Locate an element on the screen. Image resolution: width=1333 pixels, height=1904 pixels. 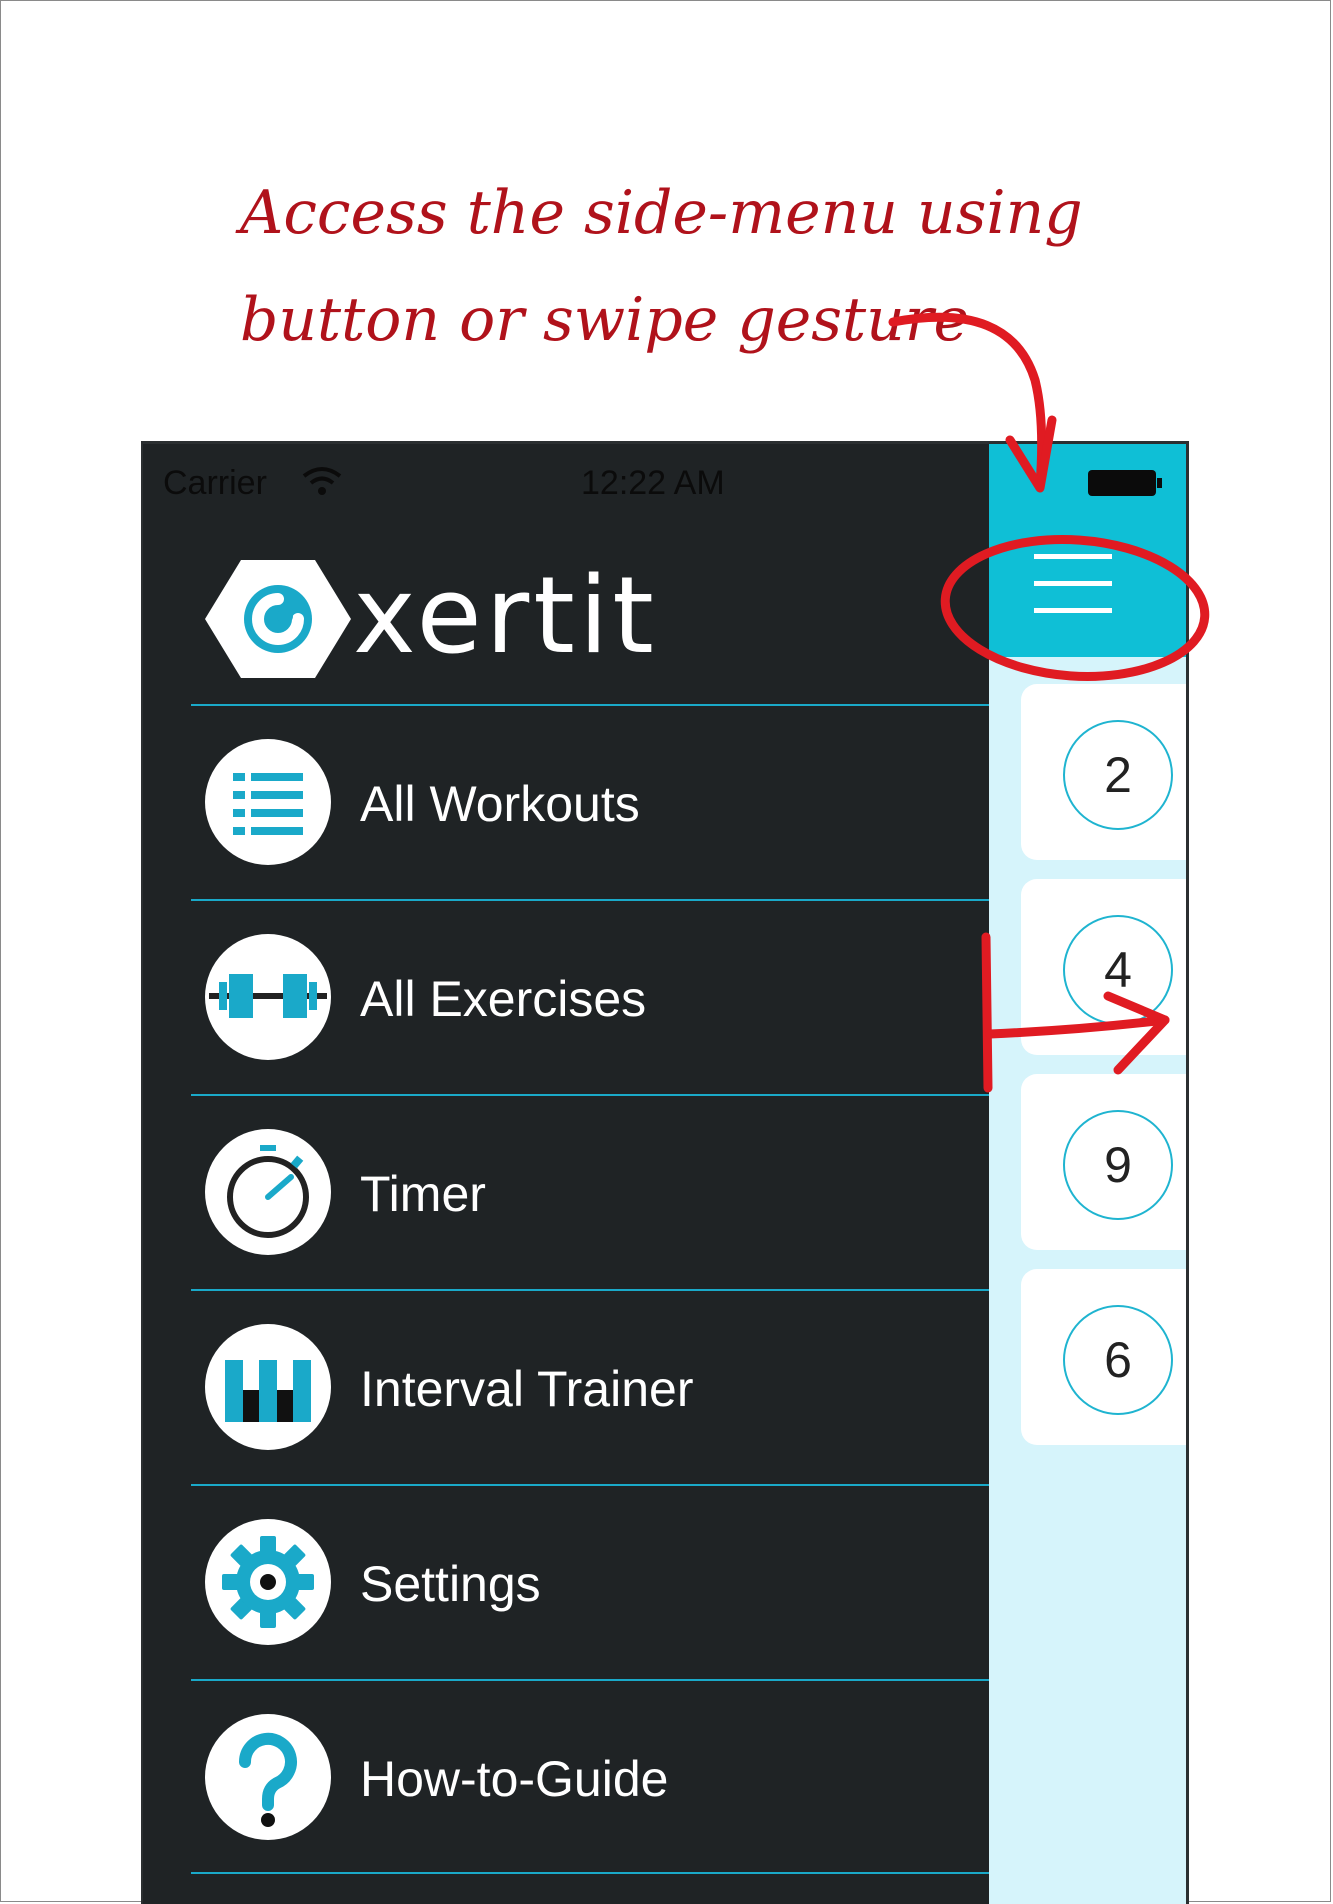
workout-card: 9 is located at coordinates (1103, 1162).